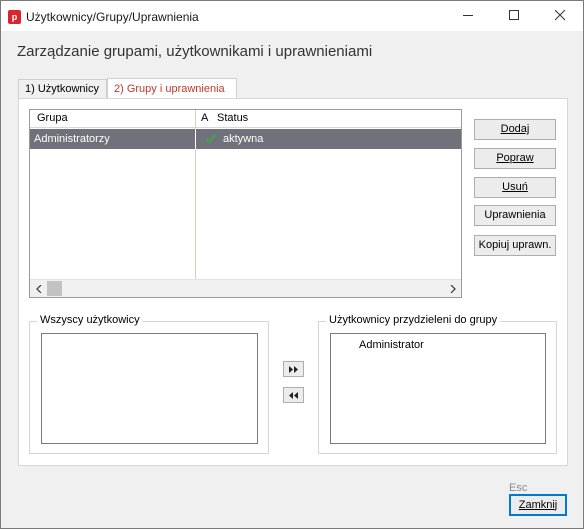 This screenshot has width=584, height=529. I want to click on column-header-status: Status, so click(232, 118).